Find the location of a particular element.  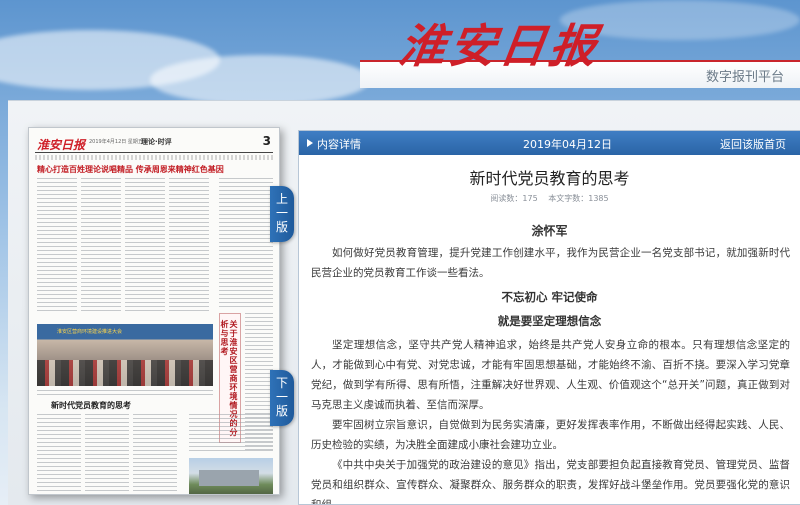

photo-people is located at coordinates (125, 373).